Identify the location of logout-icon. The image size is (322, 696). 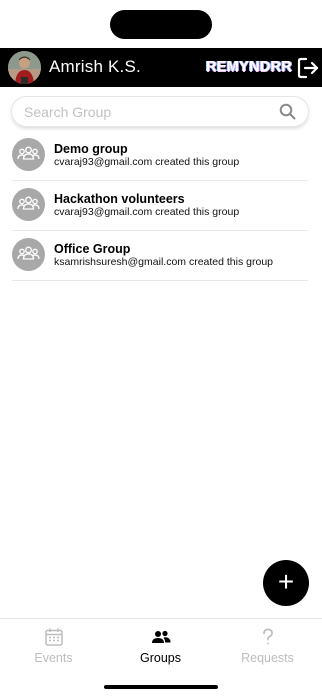
(308, 68).